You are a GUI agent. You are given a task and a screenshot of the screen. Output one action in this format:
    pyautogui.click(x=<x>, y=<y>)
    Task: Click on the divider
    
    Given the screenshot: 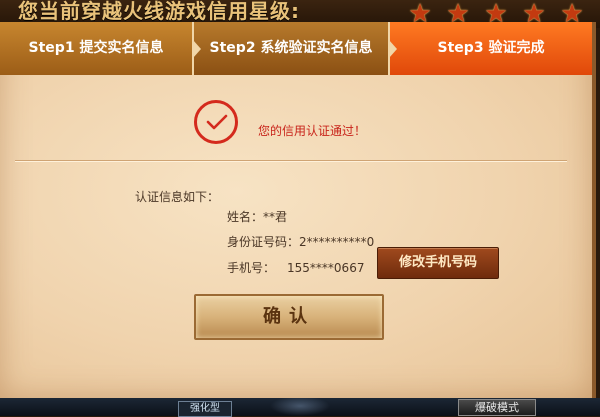 What is the action you would take?
    pyautogui.click(x=291, y=160)
    